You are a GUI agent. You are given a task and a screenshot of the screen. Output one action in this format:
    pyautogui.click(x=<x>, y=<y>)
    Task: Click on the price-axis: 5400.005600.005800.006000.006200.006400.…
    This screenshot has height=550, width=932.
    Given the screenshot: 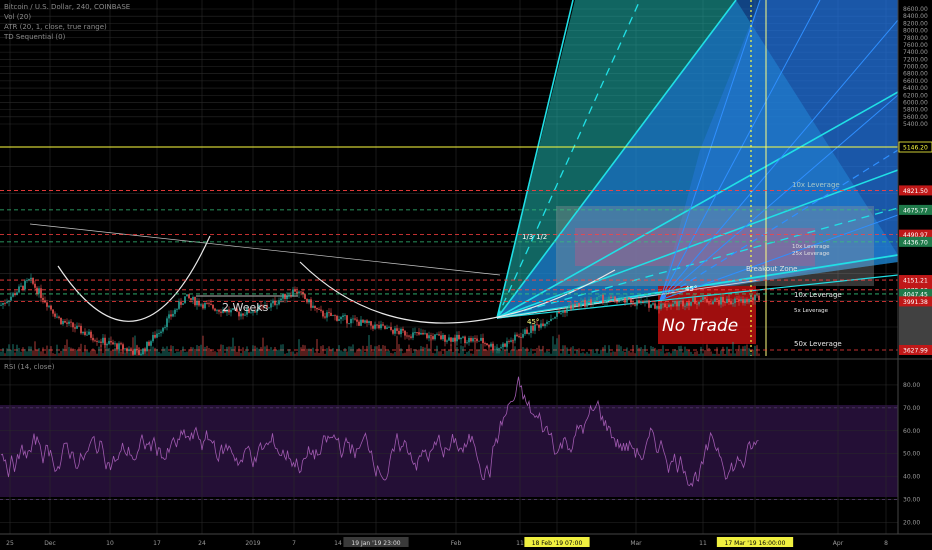 What is the action you would take?
    pyautogui.click(x=915, y=180)
    